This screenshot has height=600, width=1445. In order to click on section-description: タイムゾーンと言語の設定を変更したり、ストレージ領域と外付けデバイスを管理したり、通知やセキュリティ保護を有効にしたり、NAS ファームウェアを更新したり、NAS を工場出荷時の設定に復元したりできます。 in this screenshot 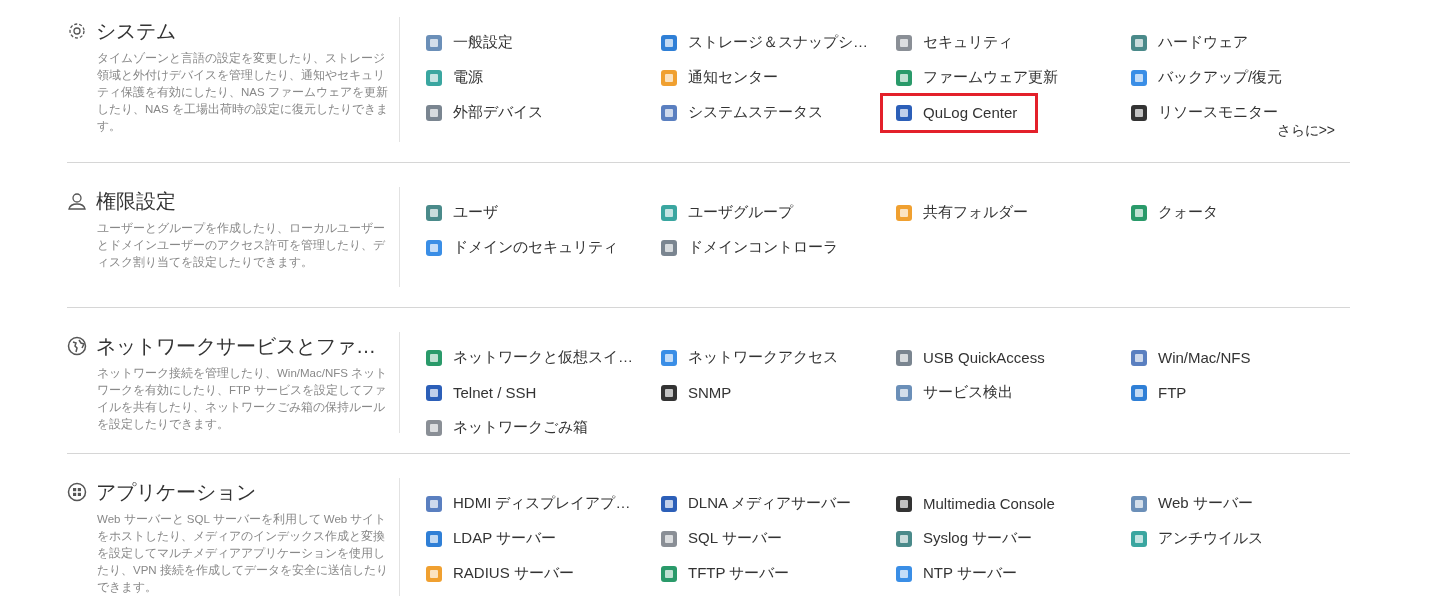, I will do `click(243, 92)`.